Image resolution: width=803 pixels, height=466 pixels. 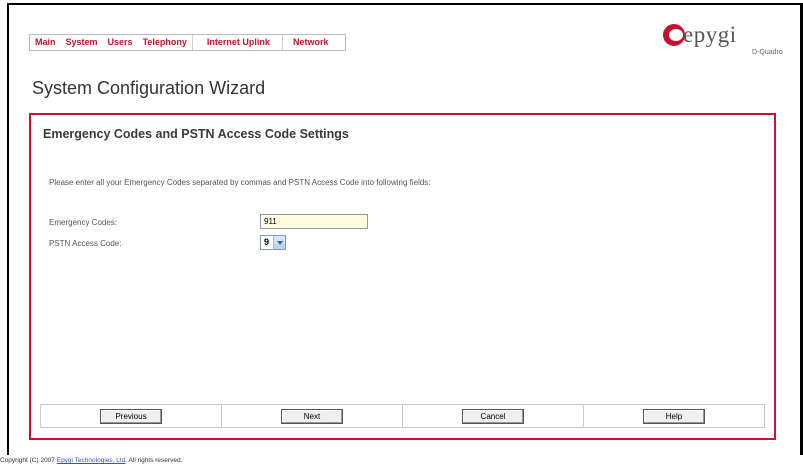 I want to click on company-link: Epygi Technologies, Ltd, so click(x=91, y=460).